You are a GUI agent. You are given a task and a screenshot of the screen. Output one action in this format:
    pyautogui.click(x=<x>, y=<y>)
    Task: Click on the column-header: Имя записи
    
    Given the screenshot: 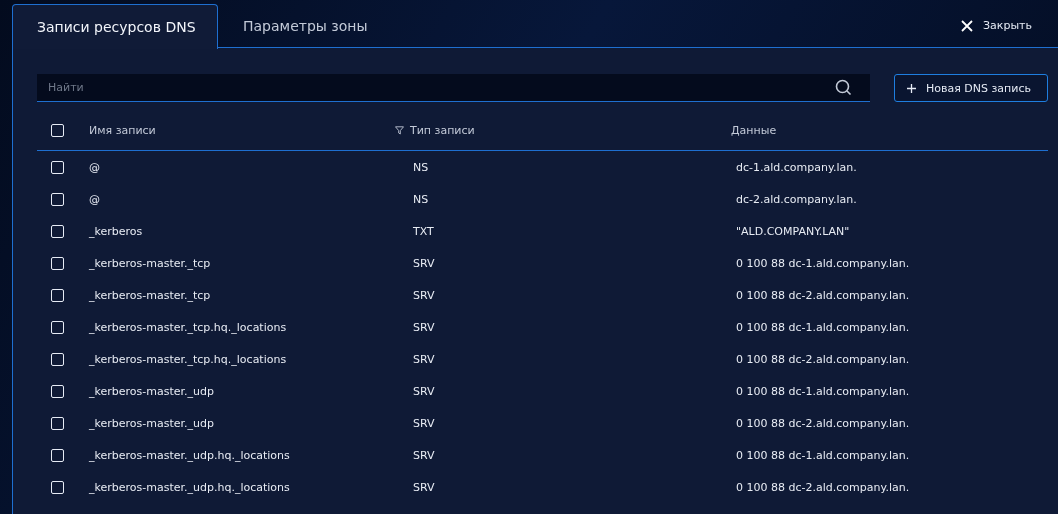 What is the action you would take?
    pyautogui.click(x=122, y=131)
    